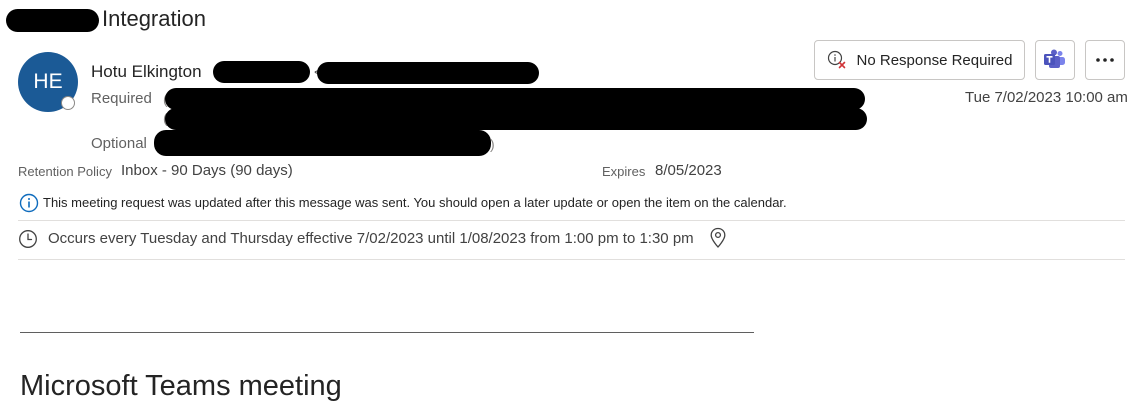 The width and height of the screenshot is (1131, 412). Describe the element at coordinates (718, 238) in the screenshot. I see `location-pin-icon` at that location.